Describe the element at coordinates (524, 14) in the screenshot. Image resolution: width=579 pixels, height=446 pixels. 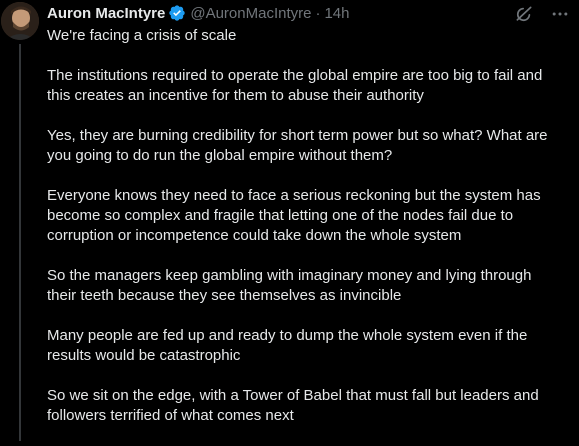
I see `grok-icon` at that location.